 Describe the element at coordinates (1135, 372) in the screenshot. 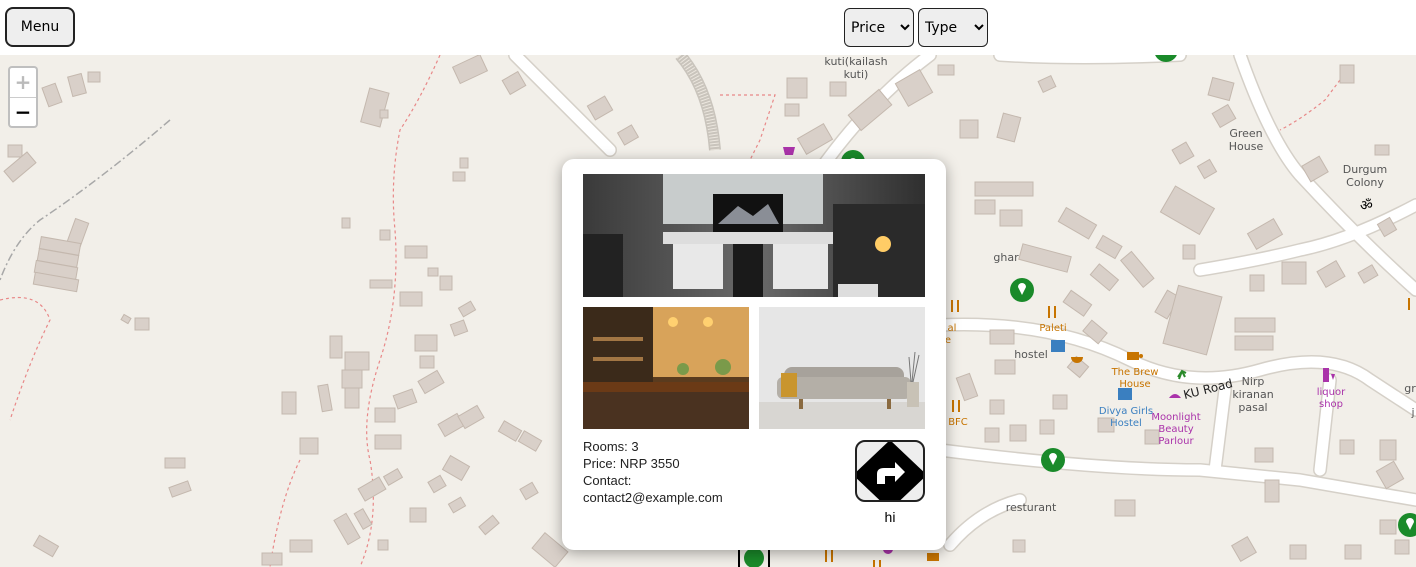

I see `svg-text: The Brew` at that location.